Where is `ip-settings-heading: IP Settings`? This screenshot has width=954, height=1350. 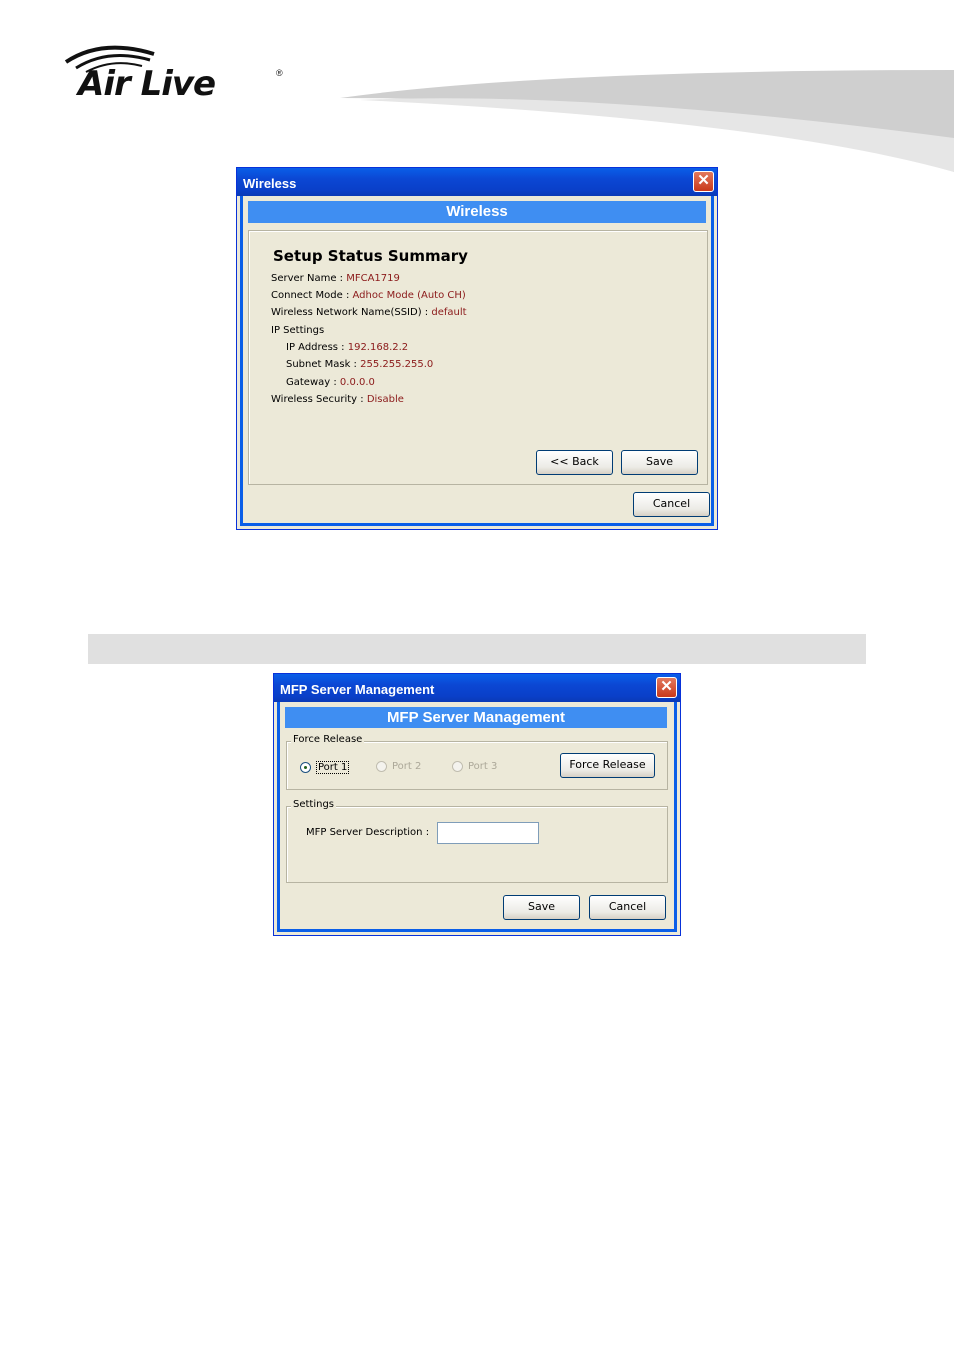
ip-settings-heading: IP Settings is located at coordinates (297, 330).